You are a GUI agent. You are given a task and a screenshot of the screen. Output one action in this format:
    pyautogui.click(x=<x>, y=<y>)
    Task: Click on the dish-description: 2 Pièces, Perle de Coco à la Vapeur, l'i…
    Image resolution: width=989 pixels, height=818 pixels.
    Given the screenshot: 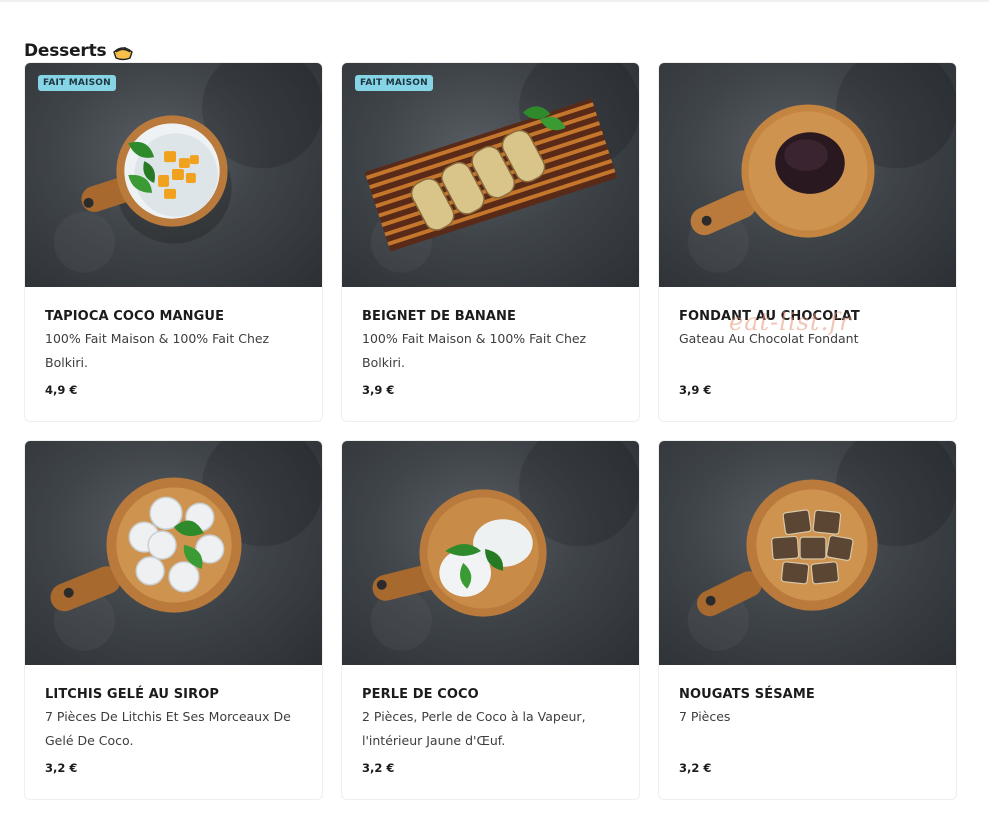 What is the action you would take?
    pyautogui.click(x=474, y=728)
    